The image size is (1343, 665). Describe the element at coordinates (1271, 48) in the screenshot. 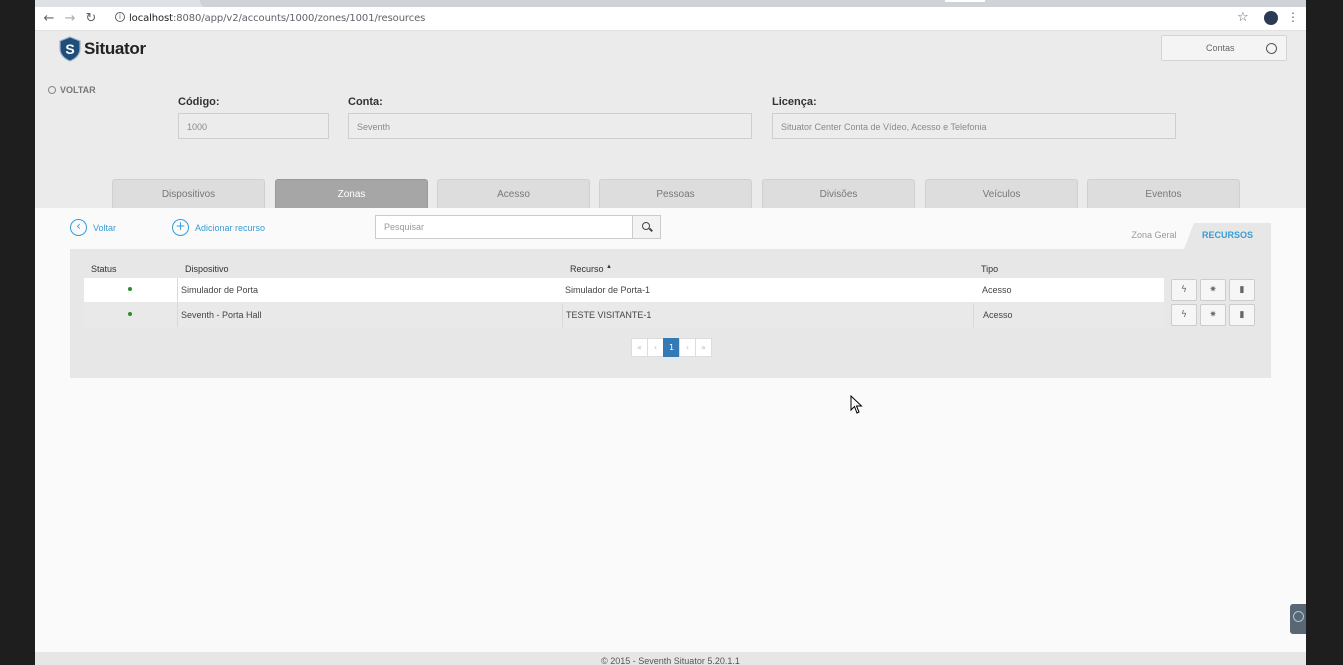

I see `user-circle-icon` at that location.